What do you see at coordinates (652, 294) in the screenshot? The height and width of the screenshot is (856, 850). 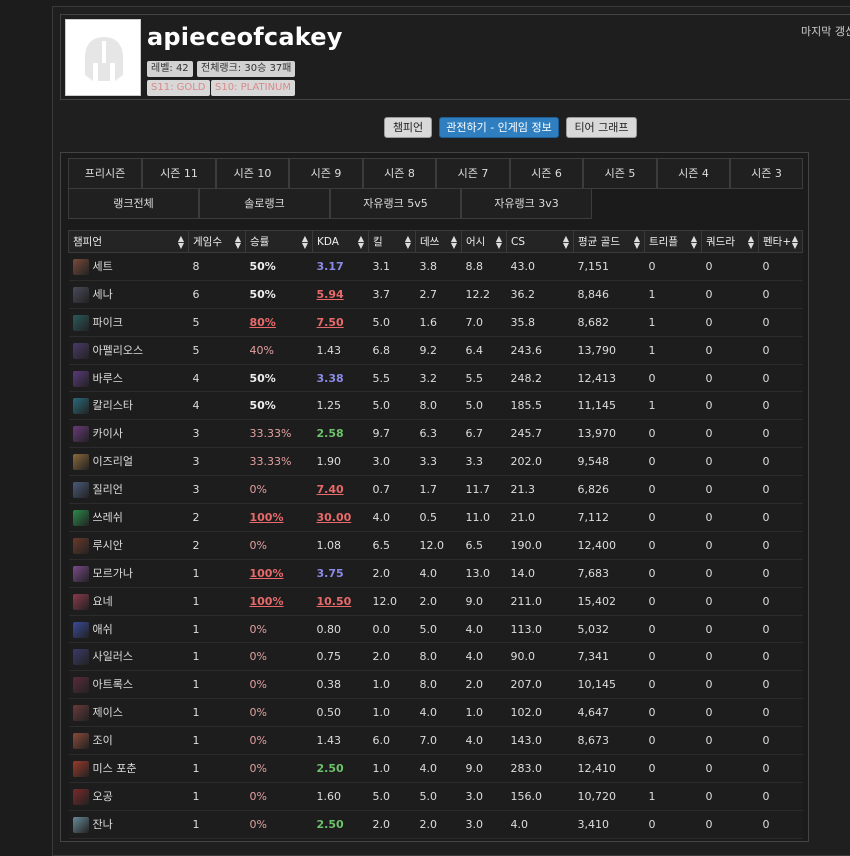 I see `triple-value: 1` at bounding box center [652, 294].